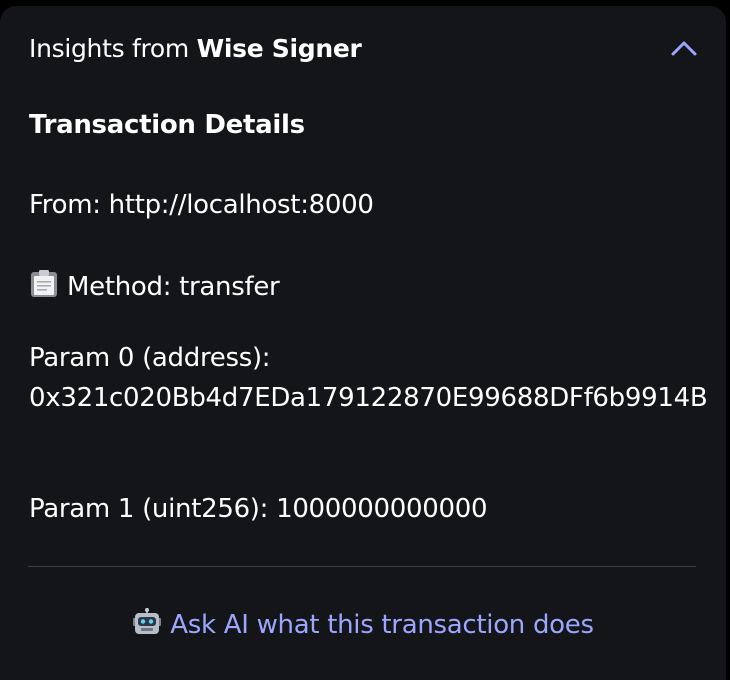 This screenshot has height=680, width=730. Describe the element at coordinates (167, 125) in the screenshot. I see `transaction-details-title: Transaction Details` at that location.